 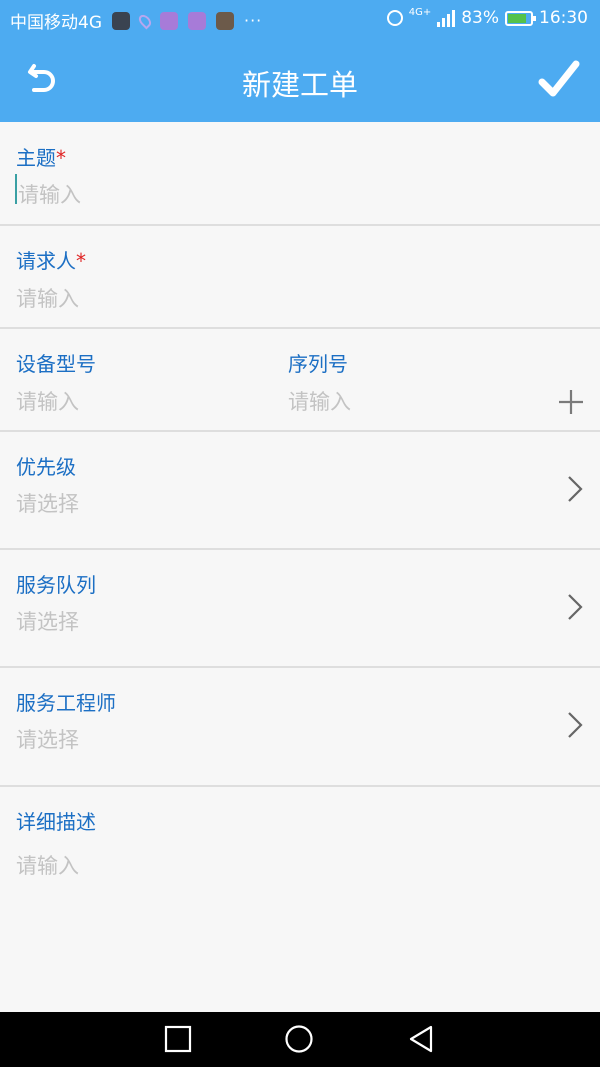 I want to click on device-model-label: 设备型号, so click(x=56, y=364).